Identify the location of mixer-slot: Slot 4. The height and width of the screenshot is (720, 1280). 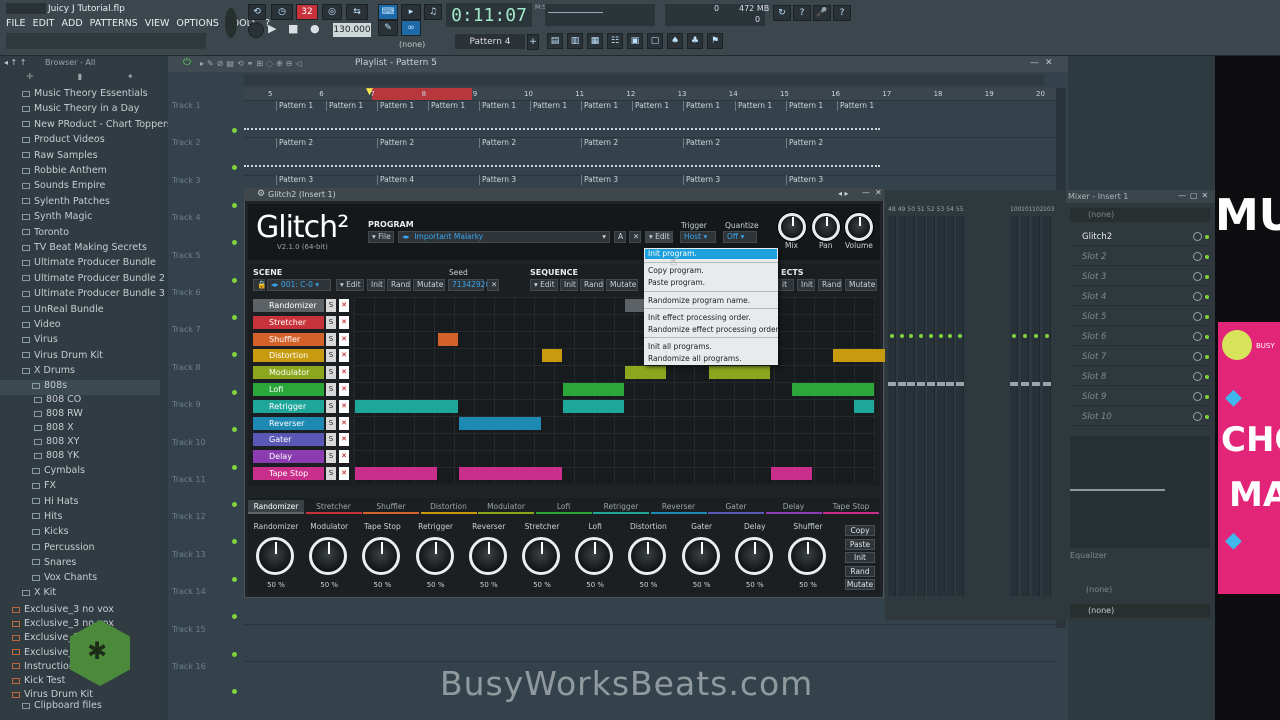
(1140, 297).